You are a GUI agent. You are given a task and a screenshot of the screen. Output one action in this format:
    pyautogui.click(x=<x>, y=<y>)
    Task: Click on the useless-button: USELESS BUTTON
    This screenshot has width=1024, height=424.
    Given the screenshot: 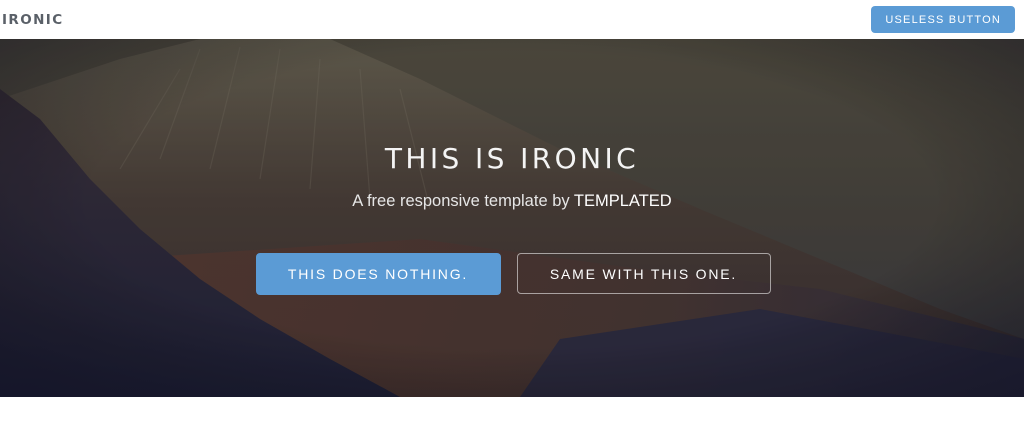 What is the action you would take?
    pyautogui.click(x=943, y=19)
    